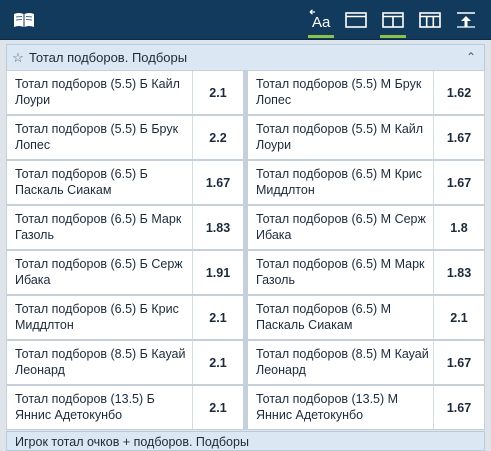 This screenshot has width=491, height=451. What do you see at coordinates (339, 92) in the screenshot?
I see `outcome-name: Тотал подборов (5.5) М Брук Лопес` at bounding box center [339, 92].